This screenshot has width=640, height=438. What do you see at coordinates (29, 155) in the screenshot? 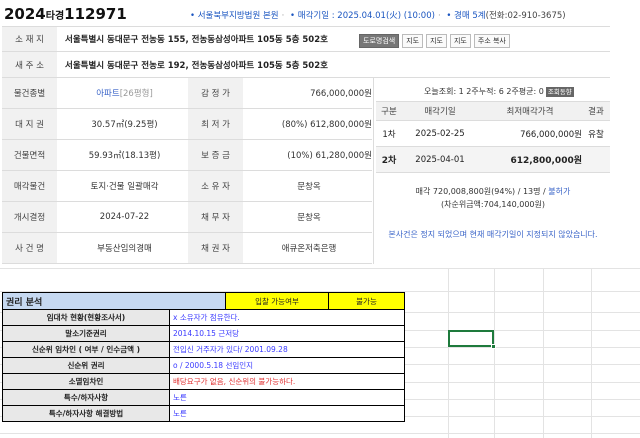
I see `info-label: 건물면적` at bounding box center [29, 155].